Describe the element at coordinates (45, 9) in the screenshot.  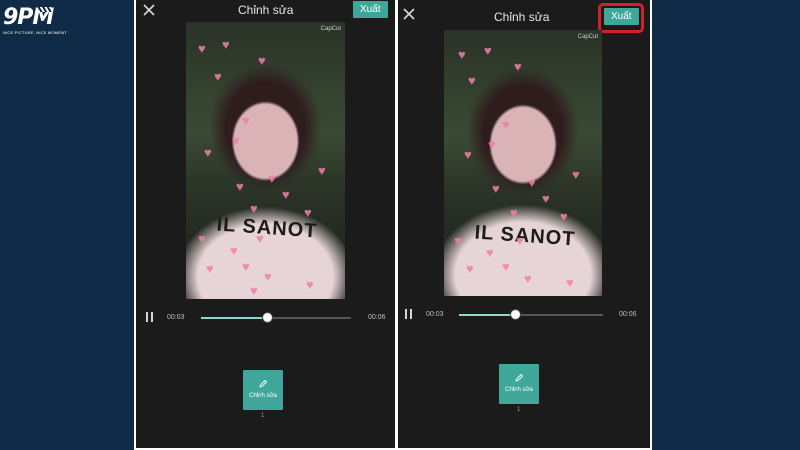
I see `clapperboard-icon` at that location.